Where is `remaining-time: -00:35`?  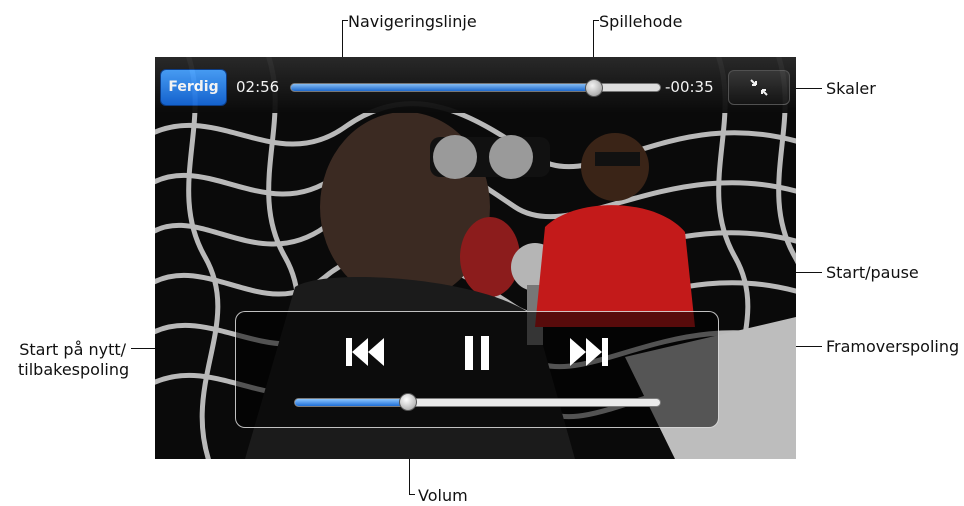 remaining-time: -00:35 is located at coordinates (689, 87).